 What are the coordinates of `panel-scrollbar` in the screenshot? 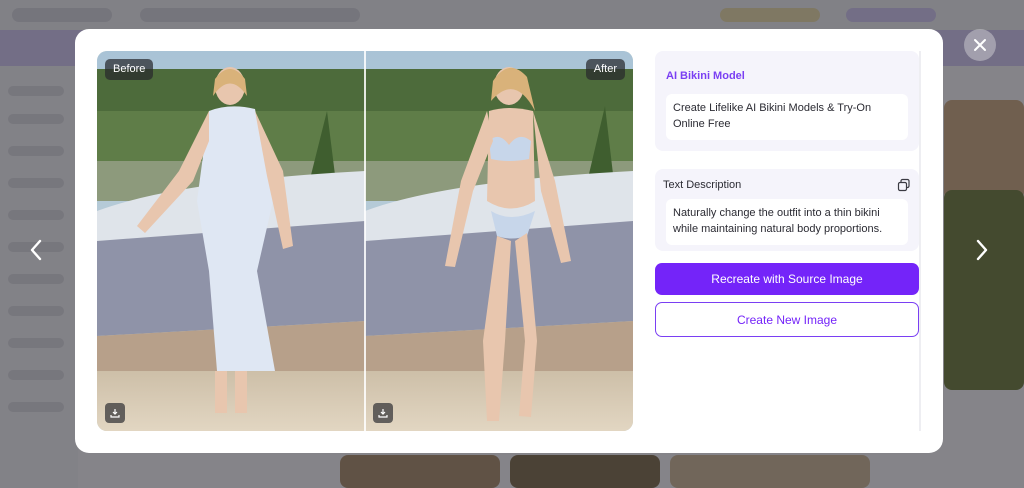 It's located at (920, 241).